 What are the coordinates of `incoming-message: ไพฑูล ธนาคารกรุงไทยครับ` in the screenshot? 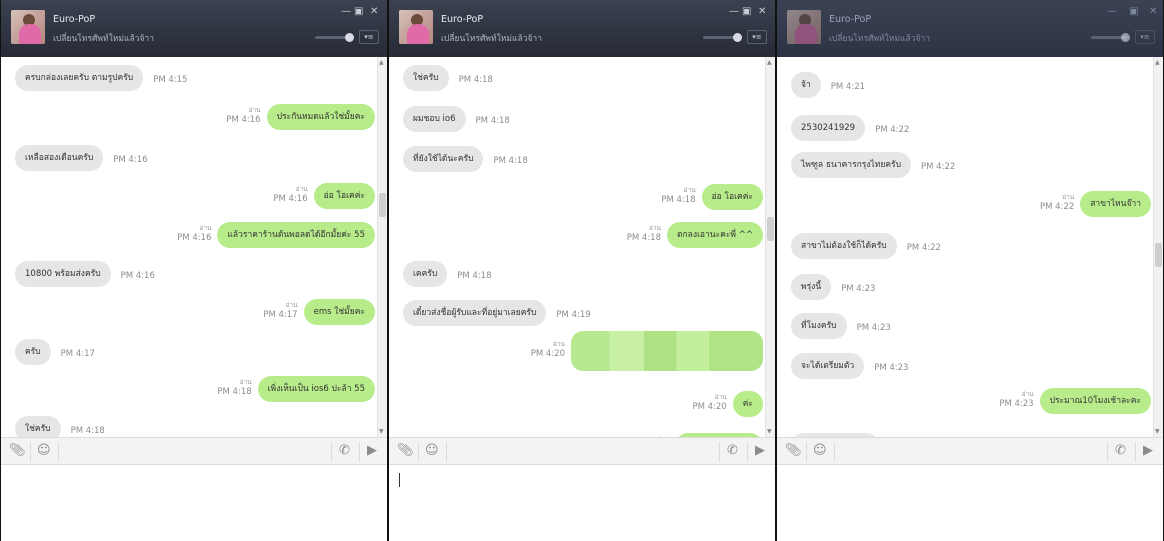 It's located at (851, 165).